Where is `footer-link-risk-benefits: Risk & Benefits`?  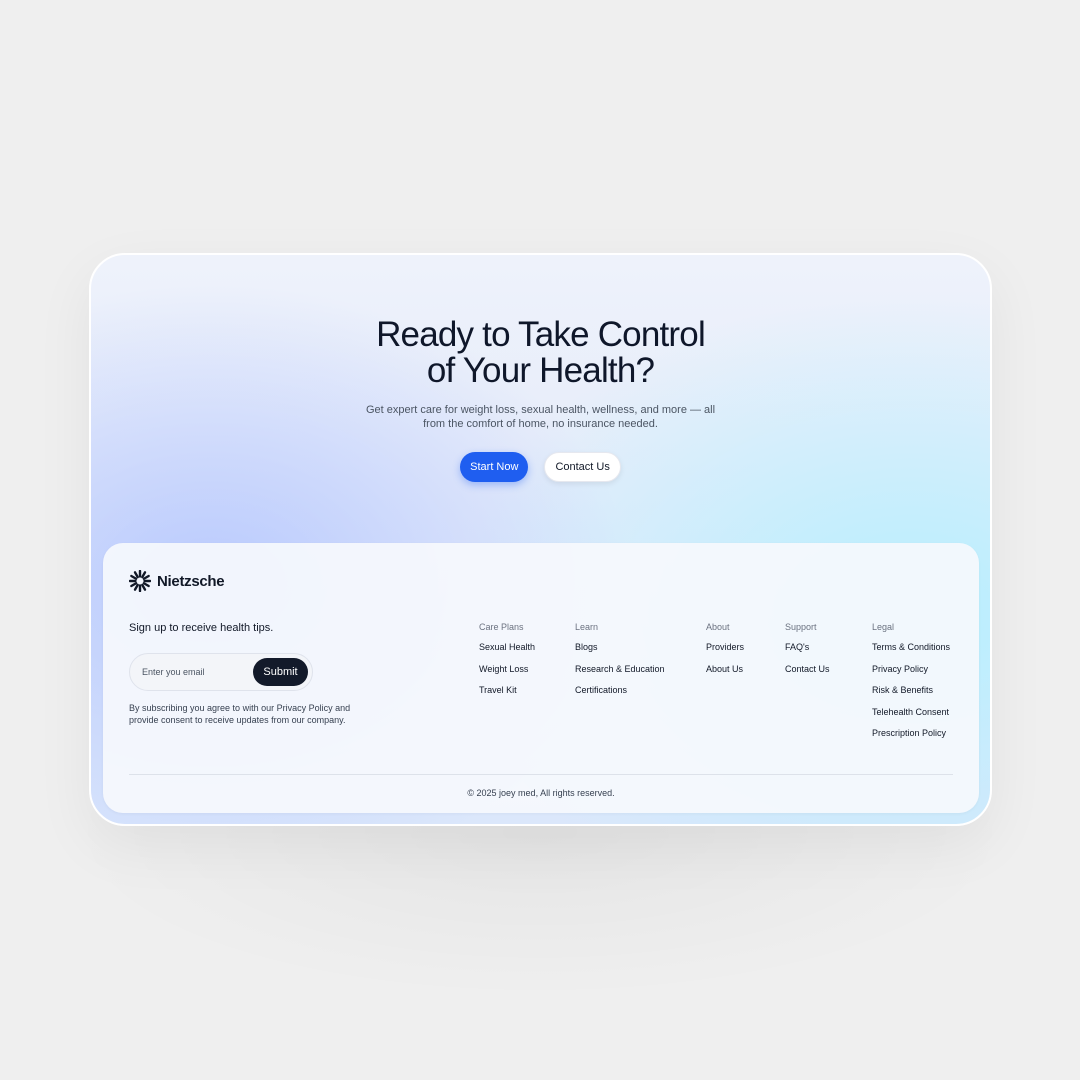 footer-link-risk-benefits: Risk & Benefits is located at coordinates (911, 690).